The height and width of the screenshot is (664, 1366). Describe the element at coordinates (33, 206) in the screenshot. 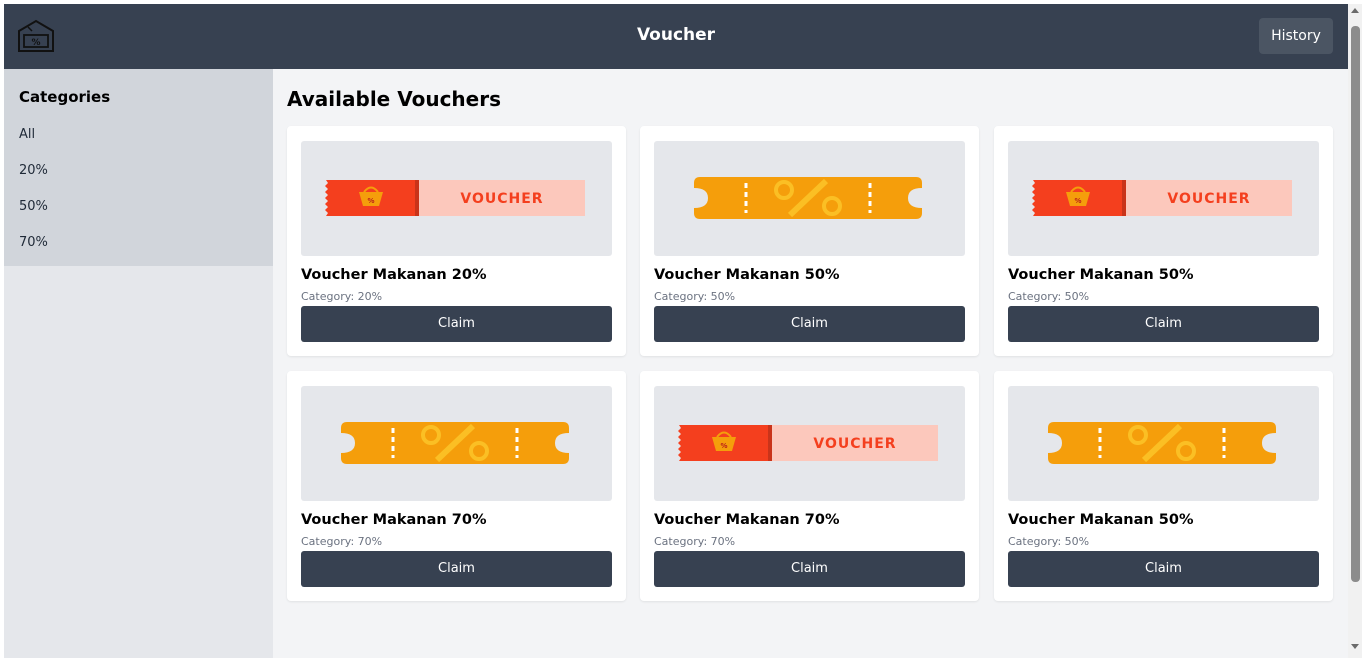

I see `category-item-50: 50%` at that location.